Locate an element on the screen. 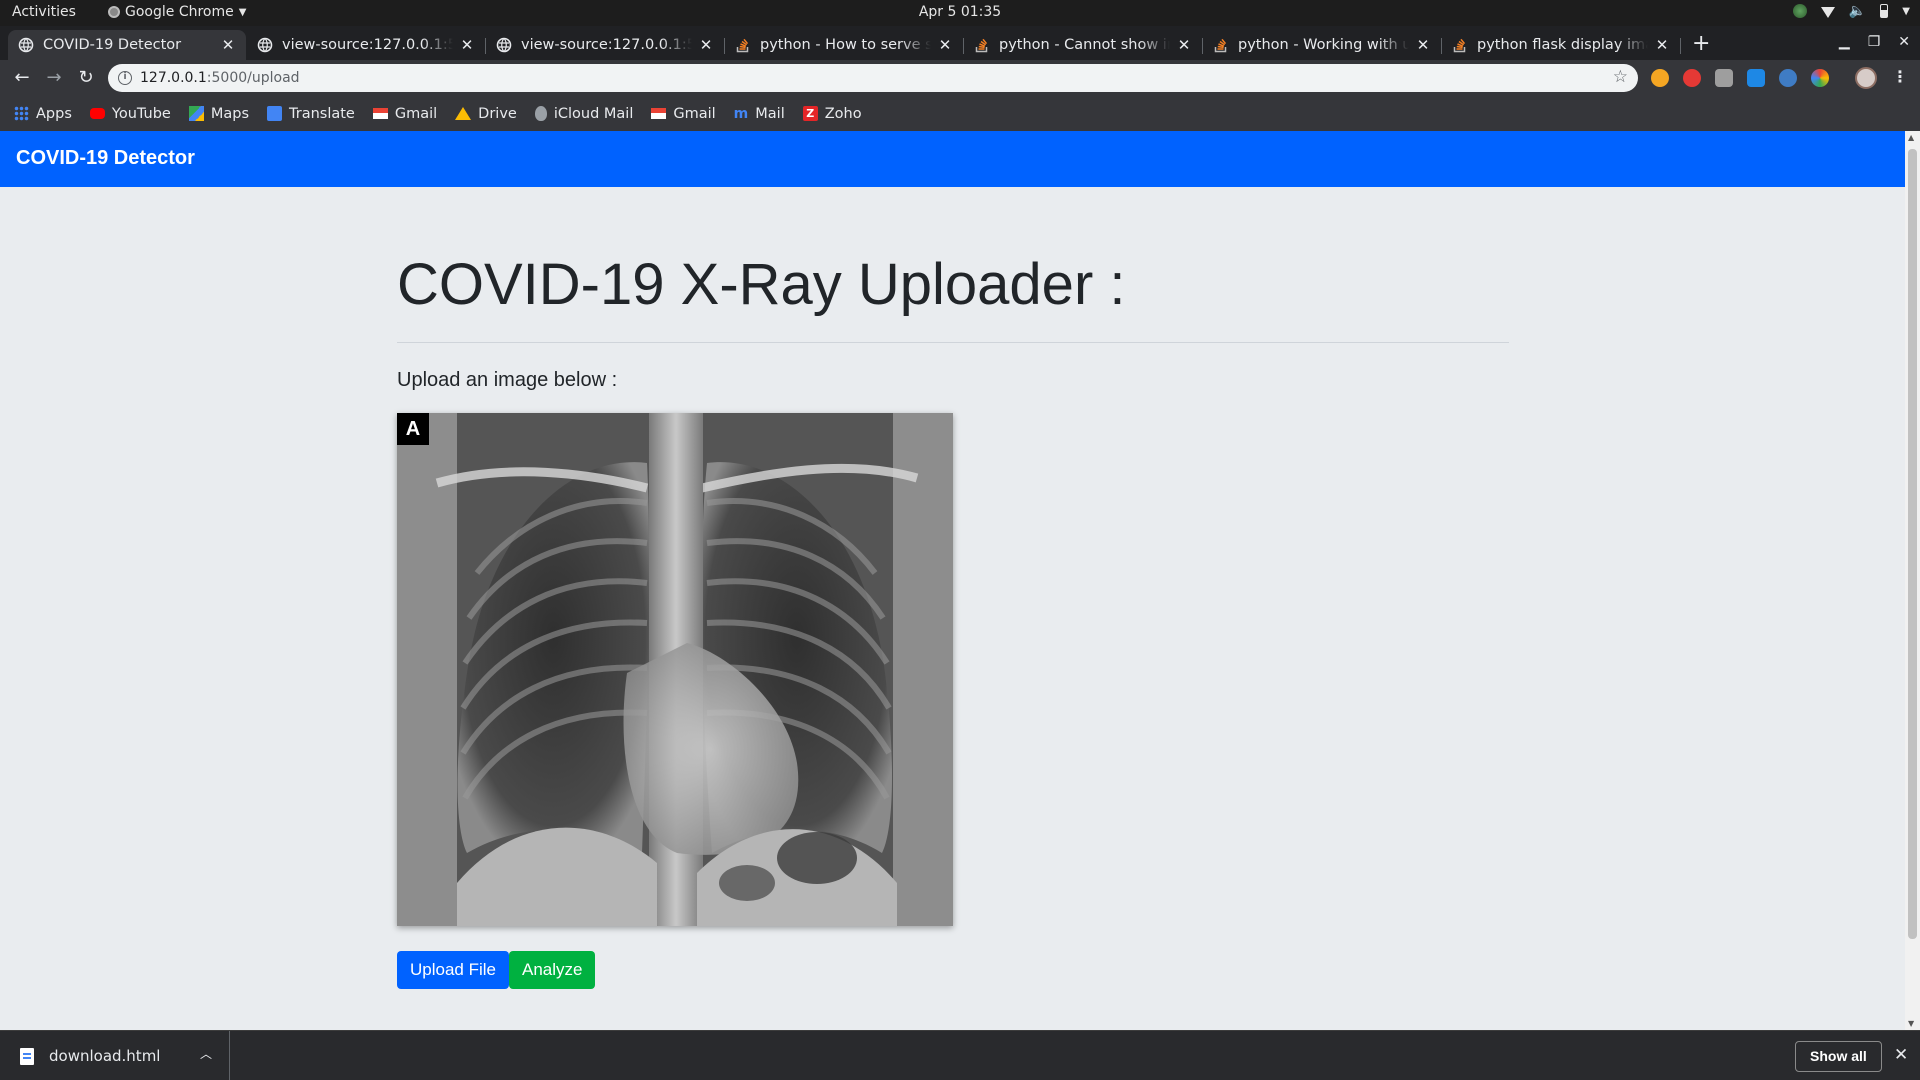 The image size is (1920, 1080). upload-instruction: Upload an image below : is located at coordinates (507, 380).